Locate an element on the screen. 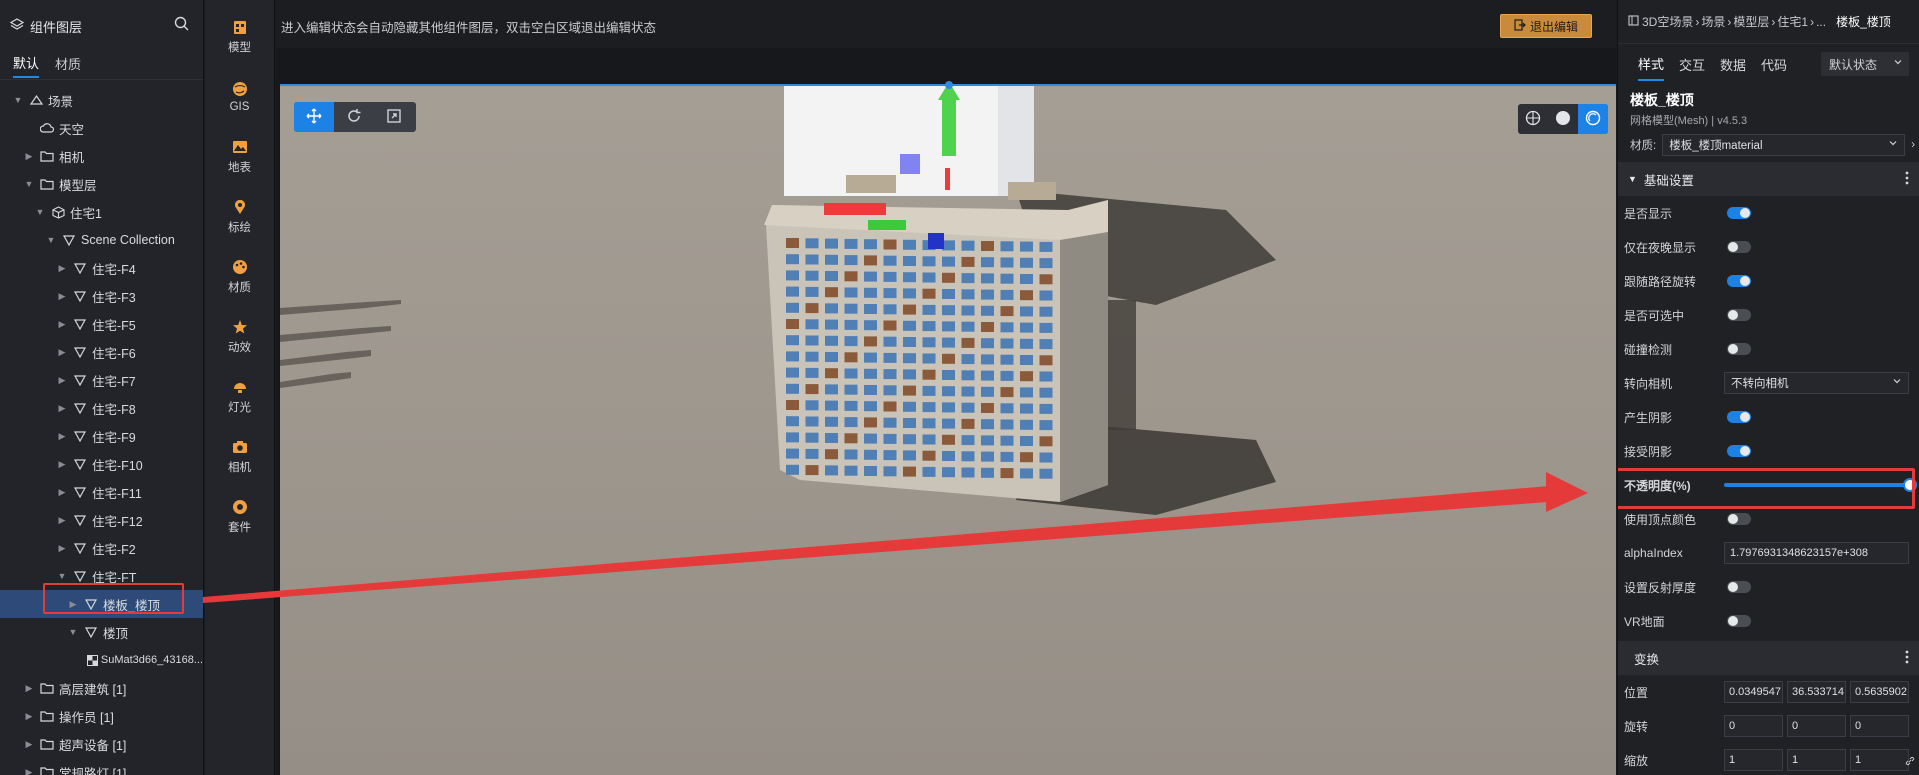 This screenshot has height=775, width=1919. render-view-button is located at coordinates (1593, 119).